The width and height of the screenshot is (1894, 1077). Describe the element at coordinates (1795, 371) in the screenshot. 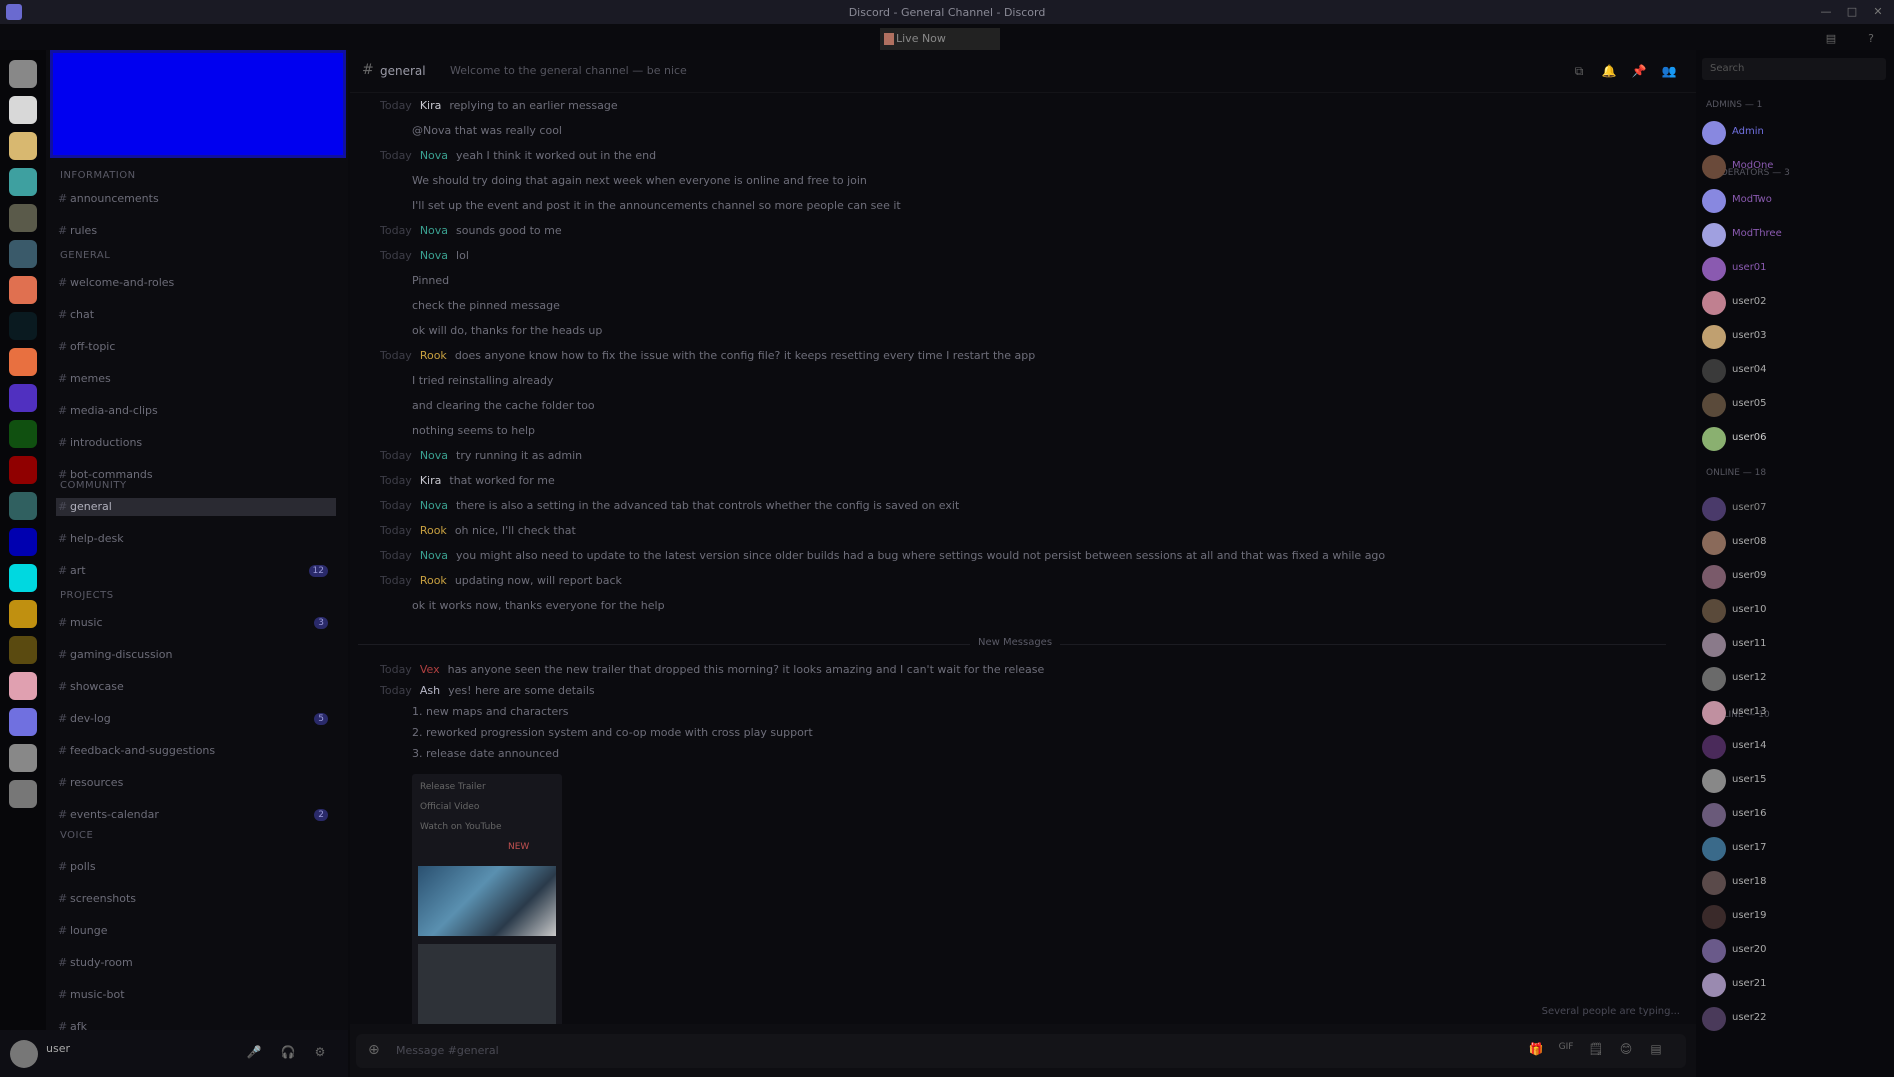

I see `member-item: user04` at that location.